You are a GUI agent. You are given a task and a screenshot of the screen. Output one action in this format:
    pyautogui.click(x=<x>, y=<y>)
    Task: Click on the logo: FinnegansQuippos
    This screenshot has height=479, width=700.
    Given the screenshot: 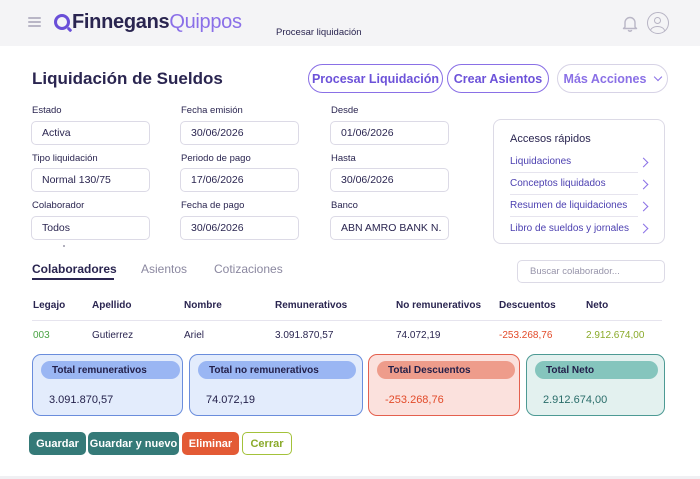 What is the action you would take?
    pyautogui.click(x=157, y=22)
    